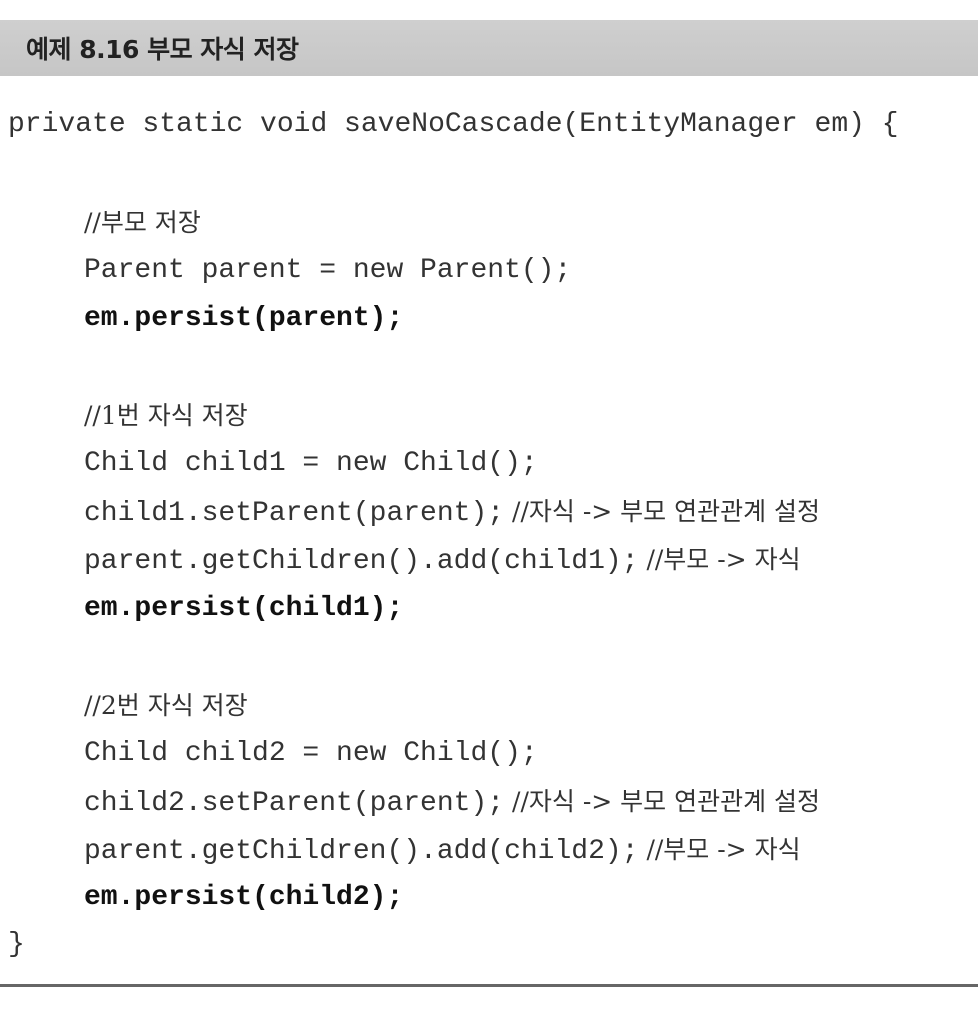 Image resolution: width=978 pixels, height=1028 pixels. Describe the element at coordinates (16, 944) in the screenshot. I see `closing-brace: }` at that location.